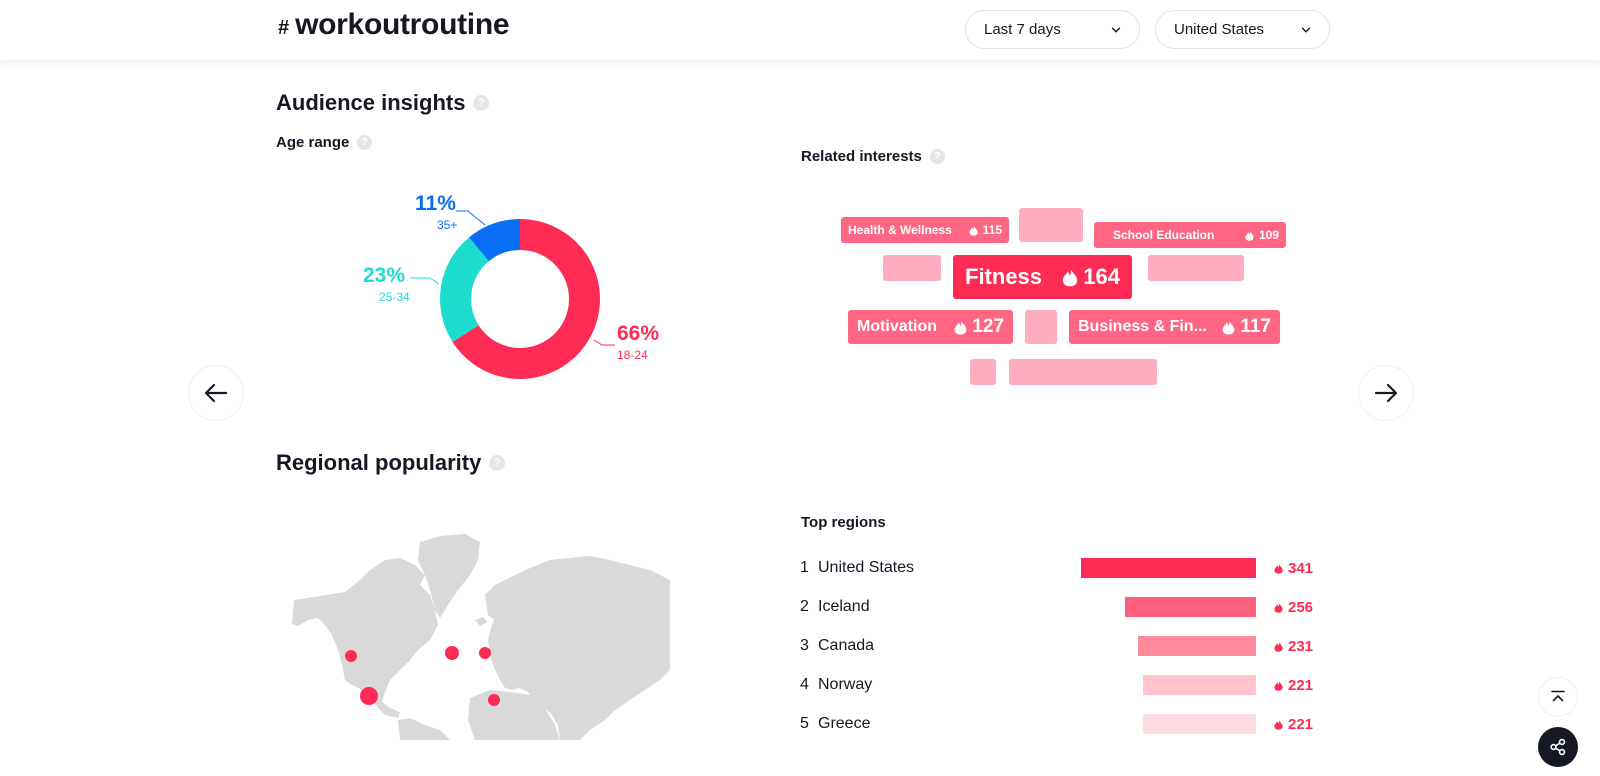  I want to click on percent-18-24: 66%, so click(638, 333).